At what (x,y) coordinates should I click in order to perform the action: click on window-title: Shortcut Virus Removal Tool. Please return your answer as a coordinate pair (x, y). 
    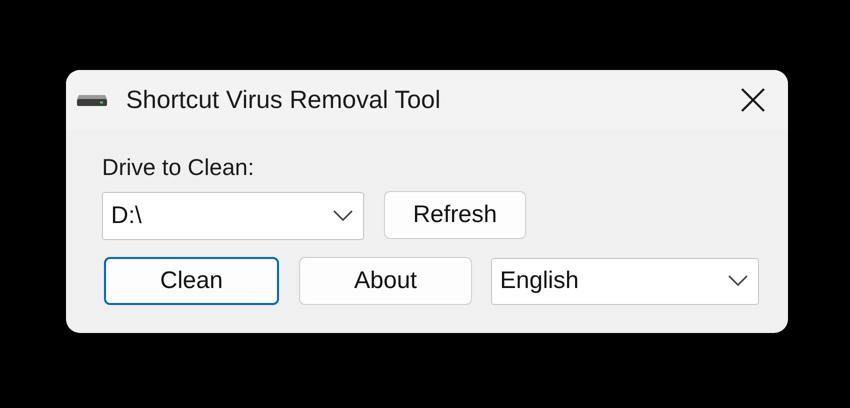
    Looking at the image, I should click on (284, 100).